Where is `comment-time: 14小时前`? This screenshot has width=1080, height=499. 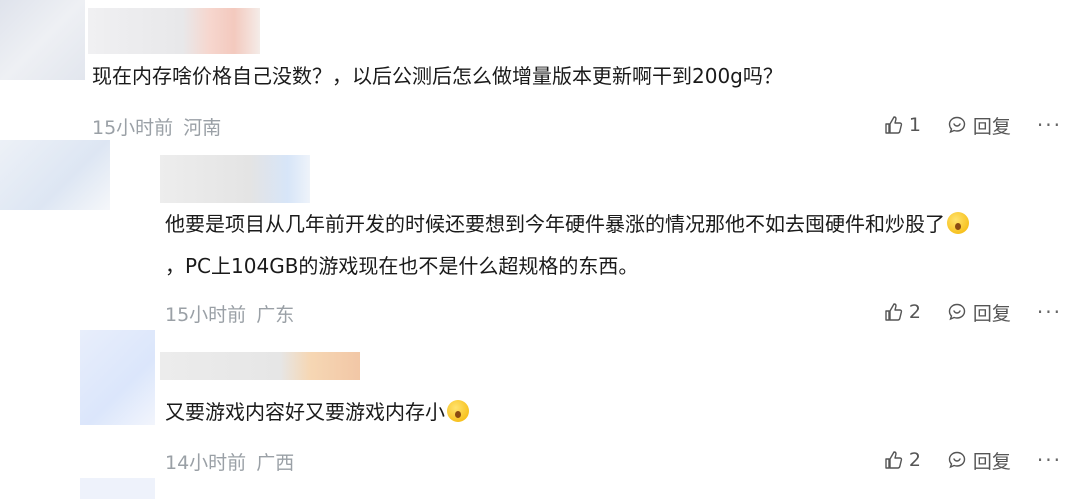
comment-time: 14小时前 is located at coordinates (206, 463).